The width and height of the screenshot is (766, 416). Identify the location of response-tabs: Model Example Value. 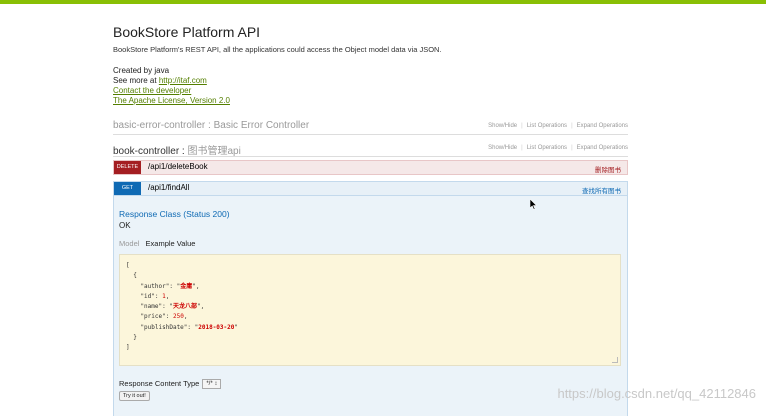
(157, 243).